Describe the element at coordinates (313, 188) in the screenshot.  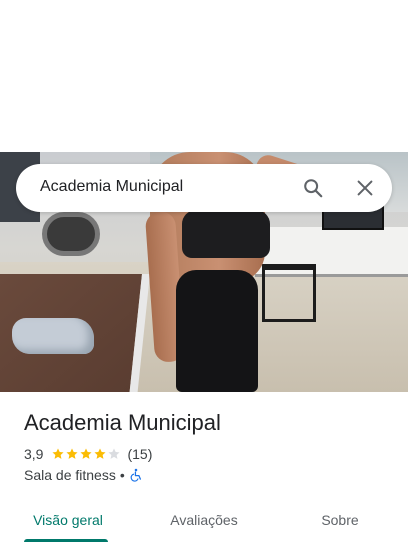
I see `search-icon` at that location.